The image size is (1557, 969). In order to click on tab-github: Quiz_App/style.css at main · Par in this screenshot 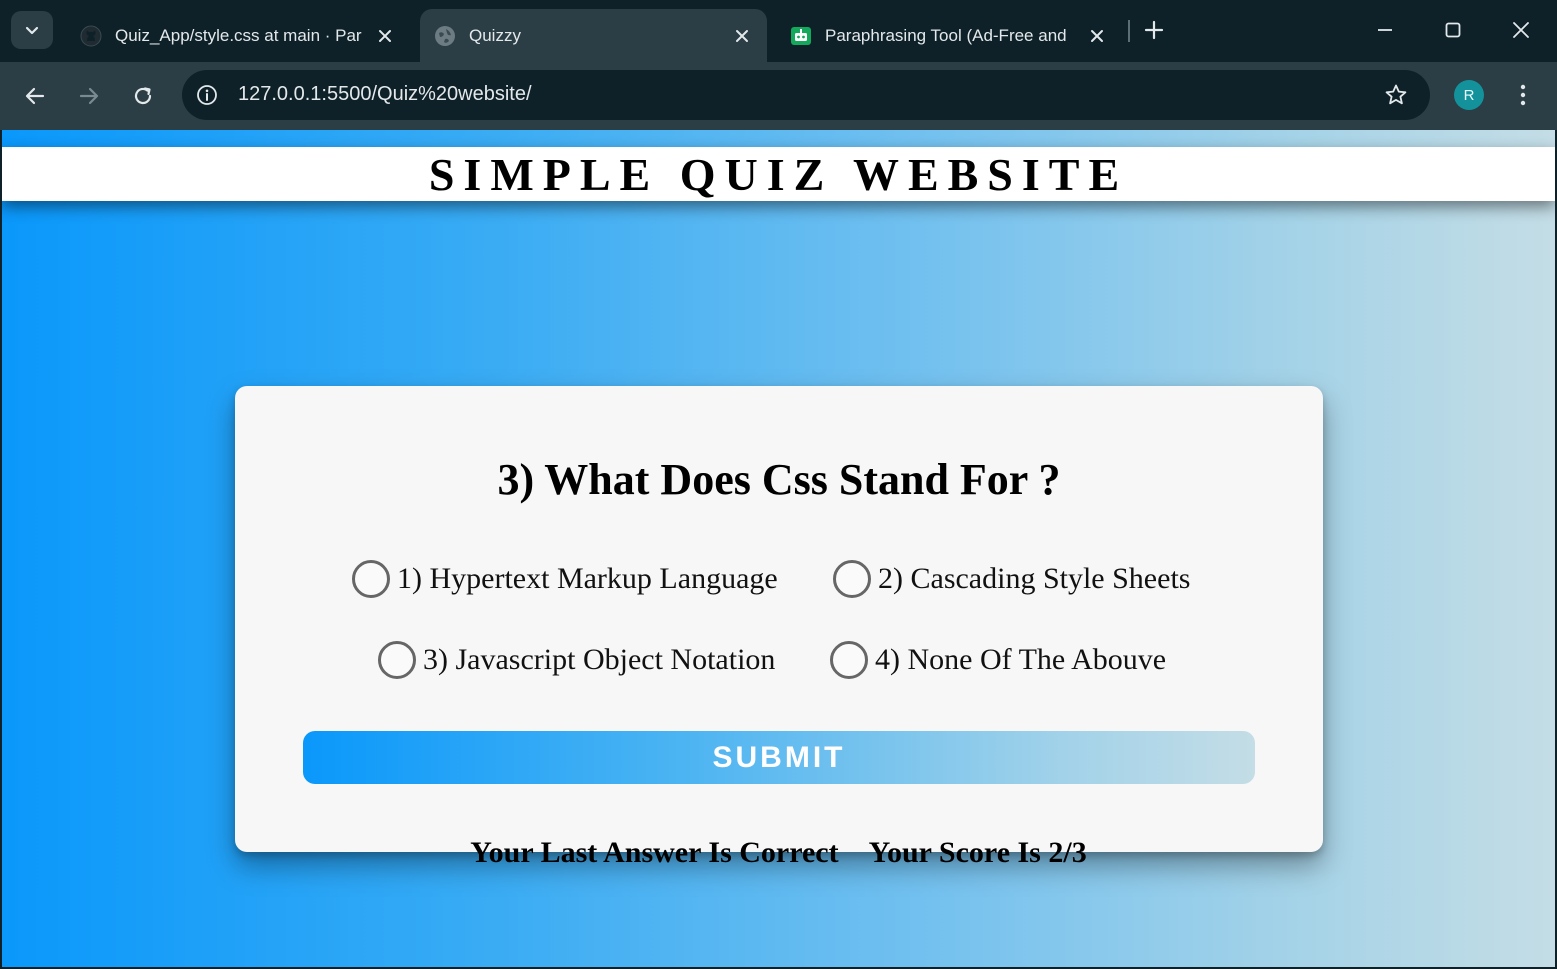, I will do `click(238, 35)`.